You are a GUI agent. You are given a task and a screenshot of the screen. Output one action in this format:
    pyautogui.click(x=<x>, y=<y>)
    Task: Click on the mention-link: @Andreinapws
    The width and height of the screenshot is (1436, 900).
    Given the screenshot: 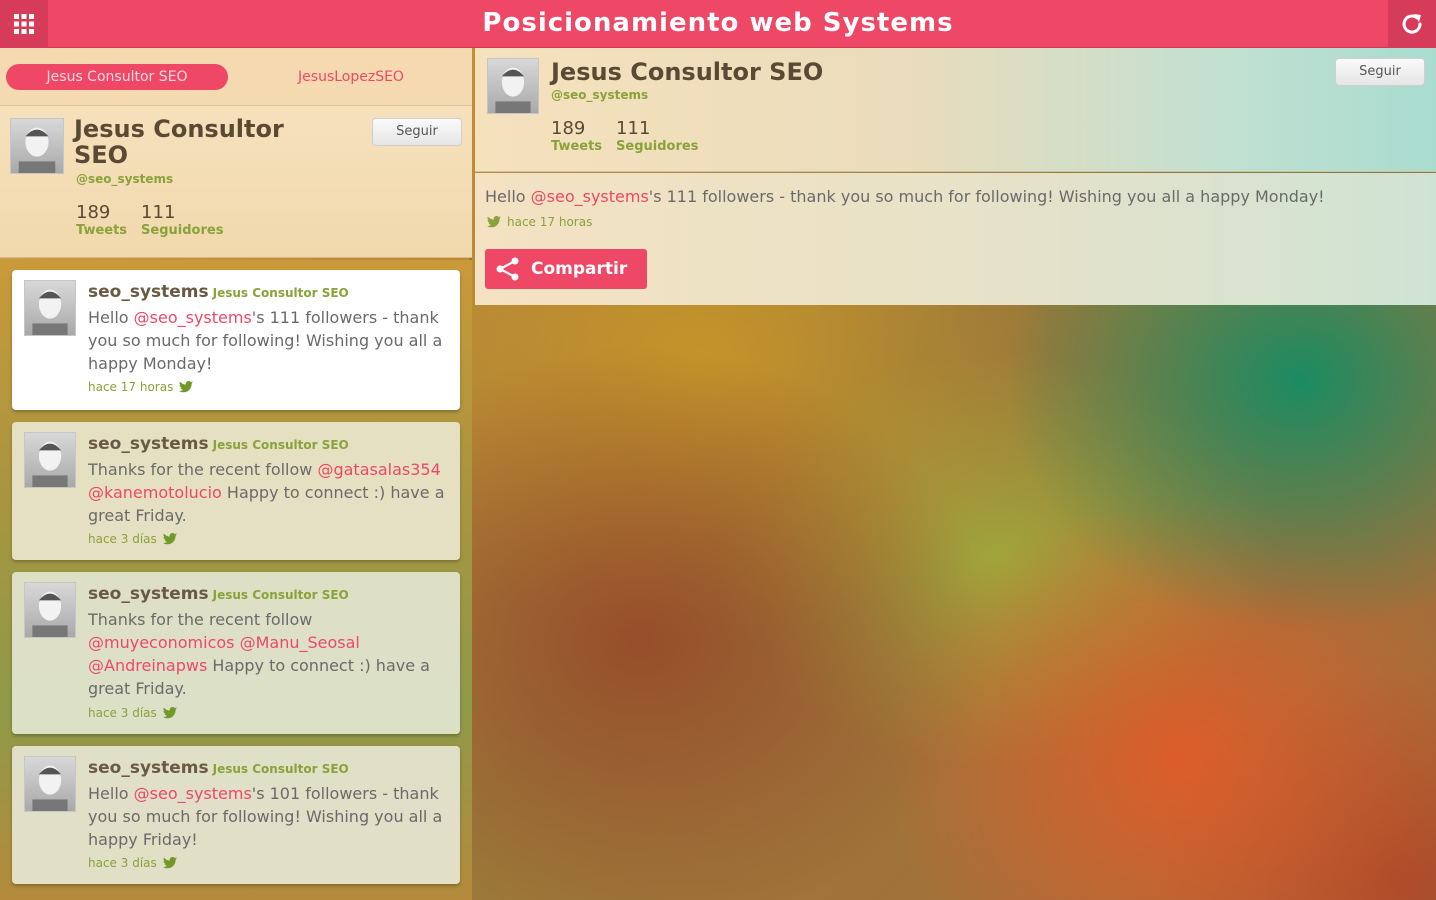 What is the action you would take?
    pyautogui.click(x=147, y=665)
    